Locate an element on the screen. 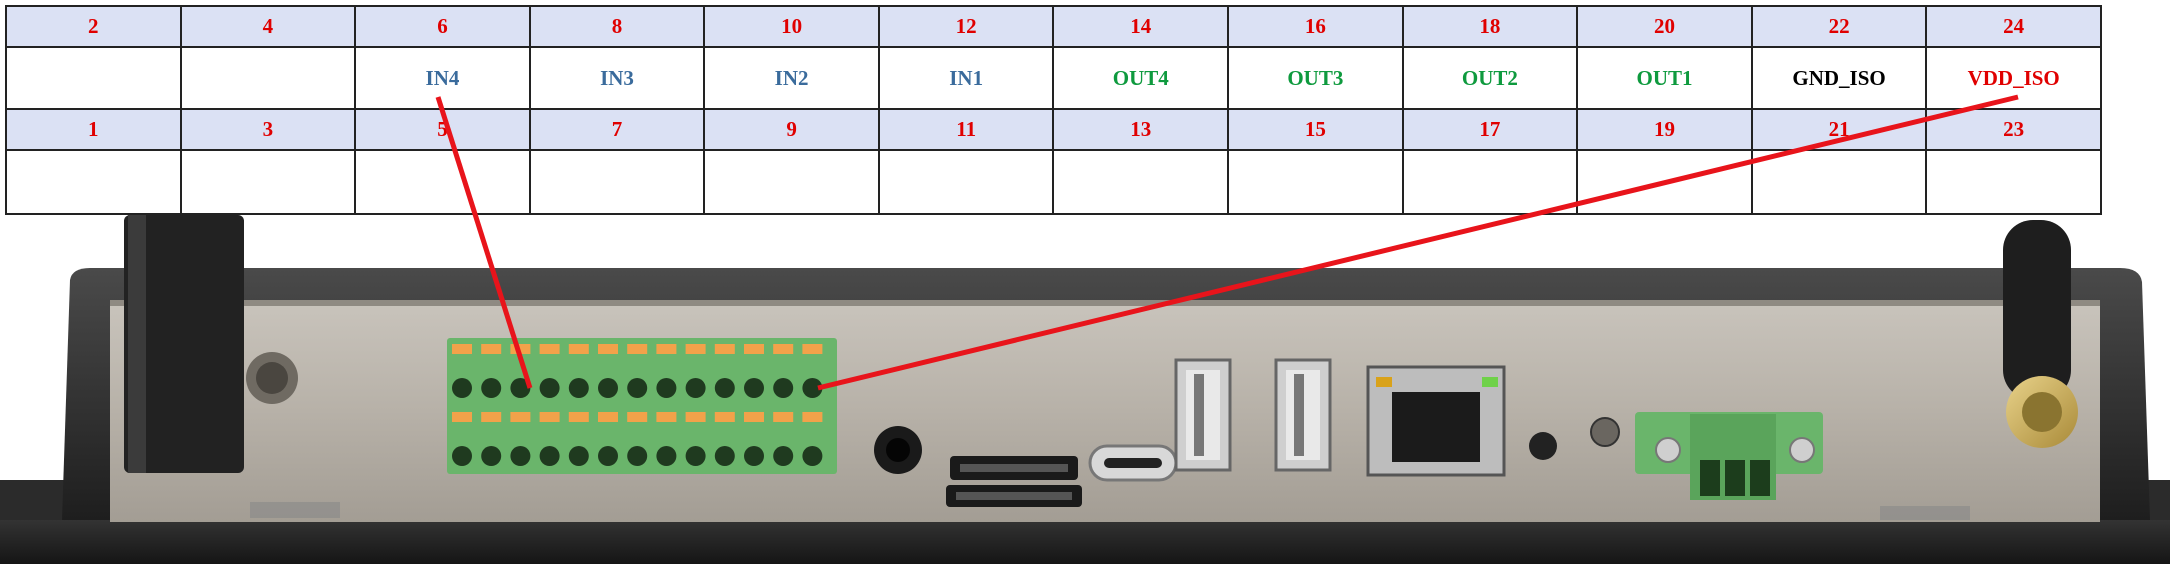 The image size is (2170, 564). pin-number-12: 12 is located at coordinates (966, 26).